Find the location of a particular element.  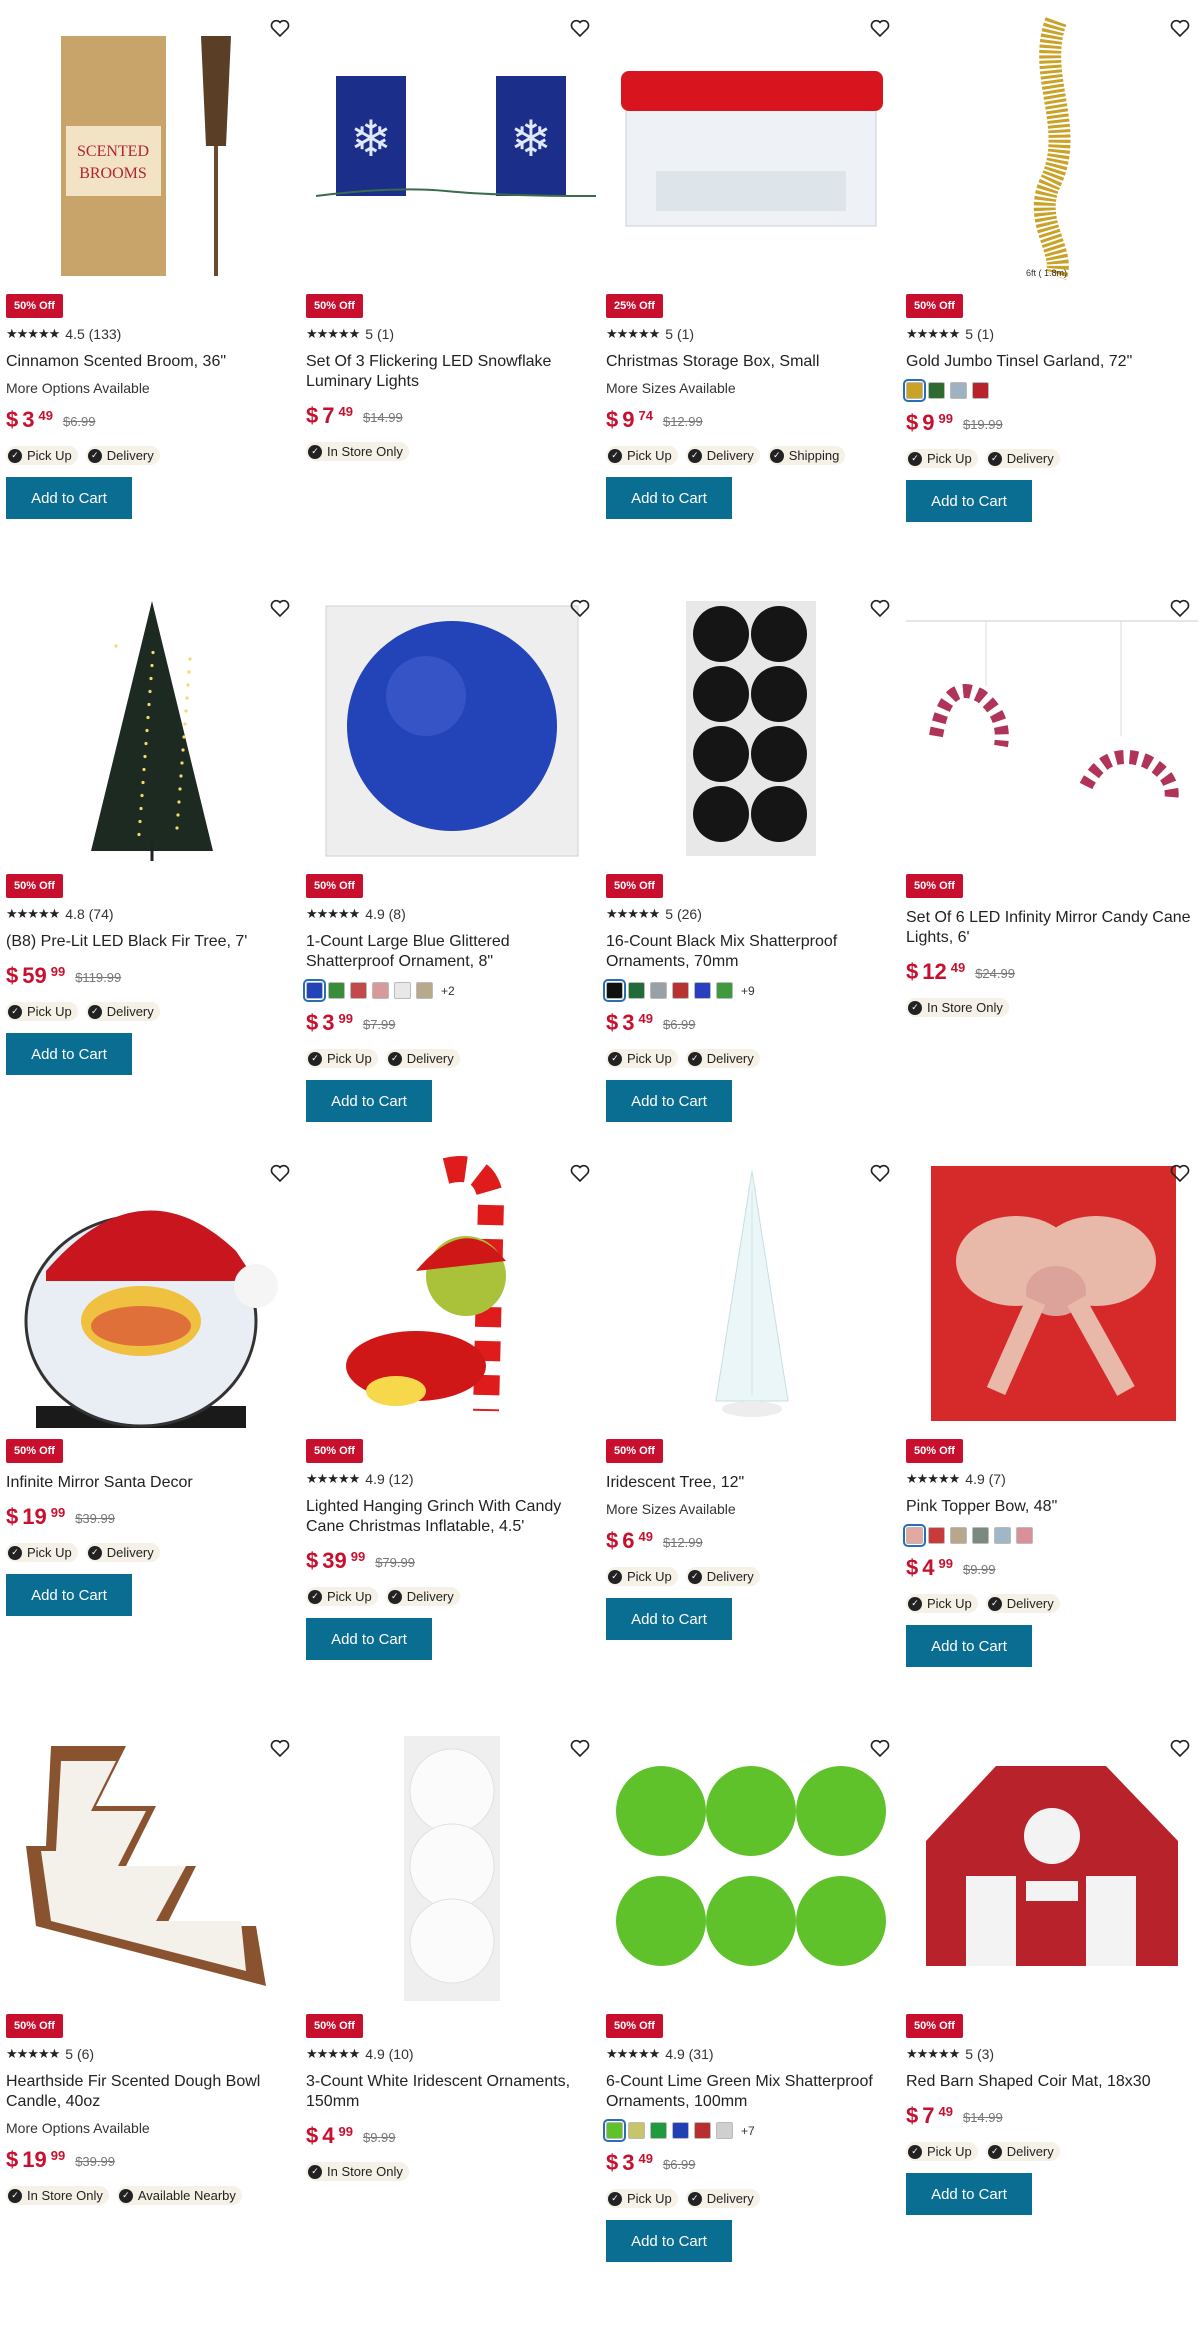

product-title: Infinite Mirror Santa Decor is located at coordinates (152, 1483).